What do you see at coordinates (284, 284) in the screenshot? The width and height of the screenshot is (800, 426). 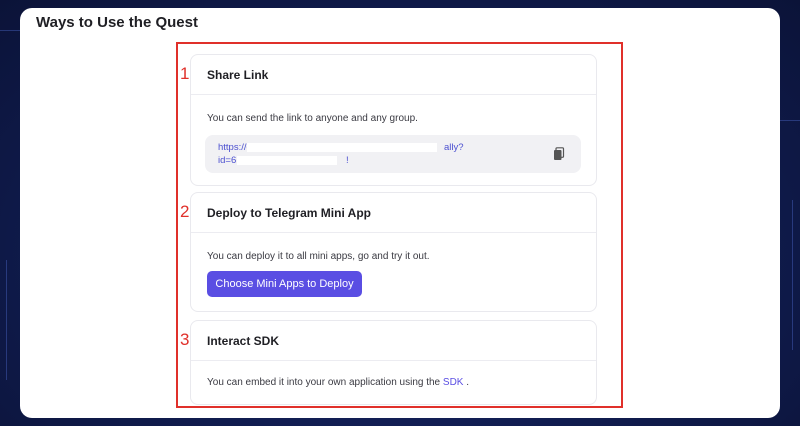 I see `choose-mini-apps-button: Choose Mini Apps to Deploy` at bounding box center [284, 284].